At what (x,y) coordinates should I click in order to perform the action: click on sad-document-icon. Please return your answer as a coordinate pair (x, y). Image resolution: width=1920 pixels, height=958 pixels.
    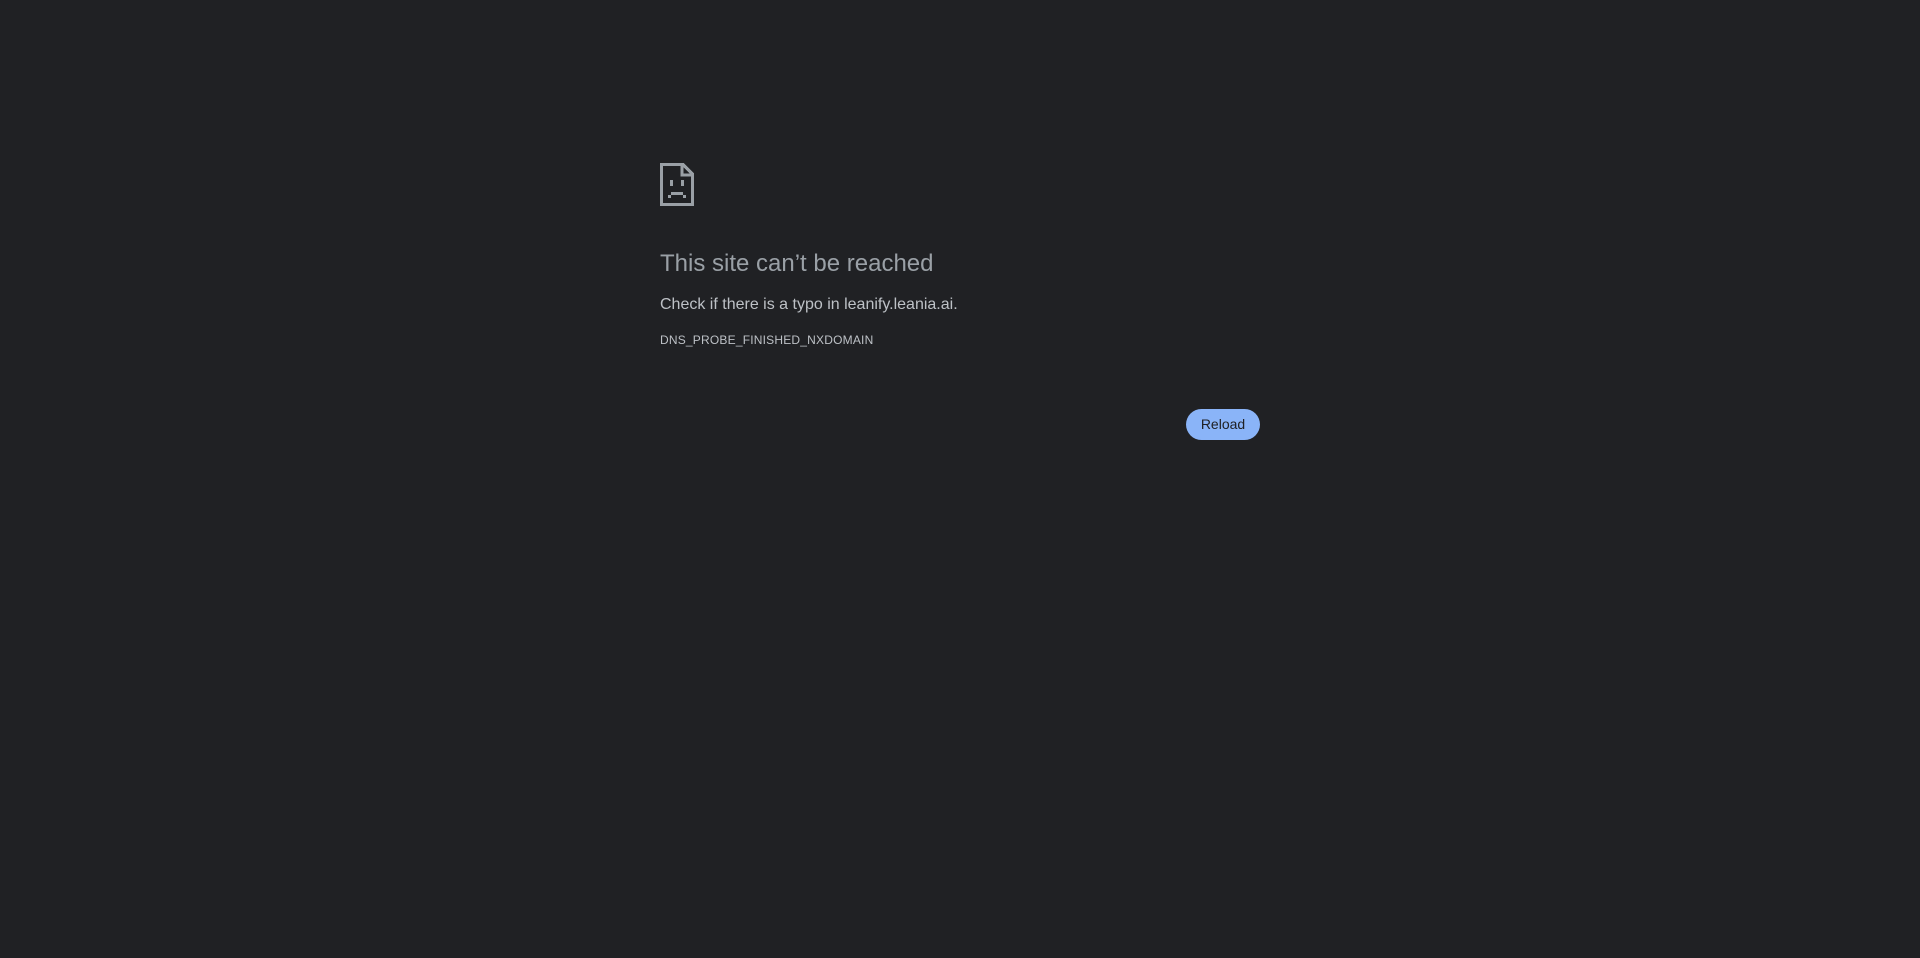
    Looking at the image, I should click on (677, 184).